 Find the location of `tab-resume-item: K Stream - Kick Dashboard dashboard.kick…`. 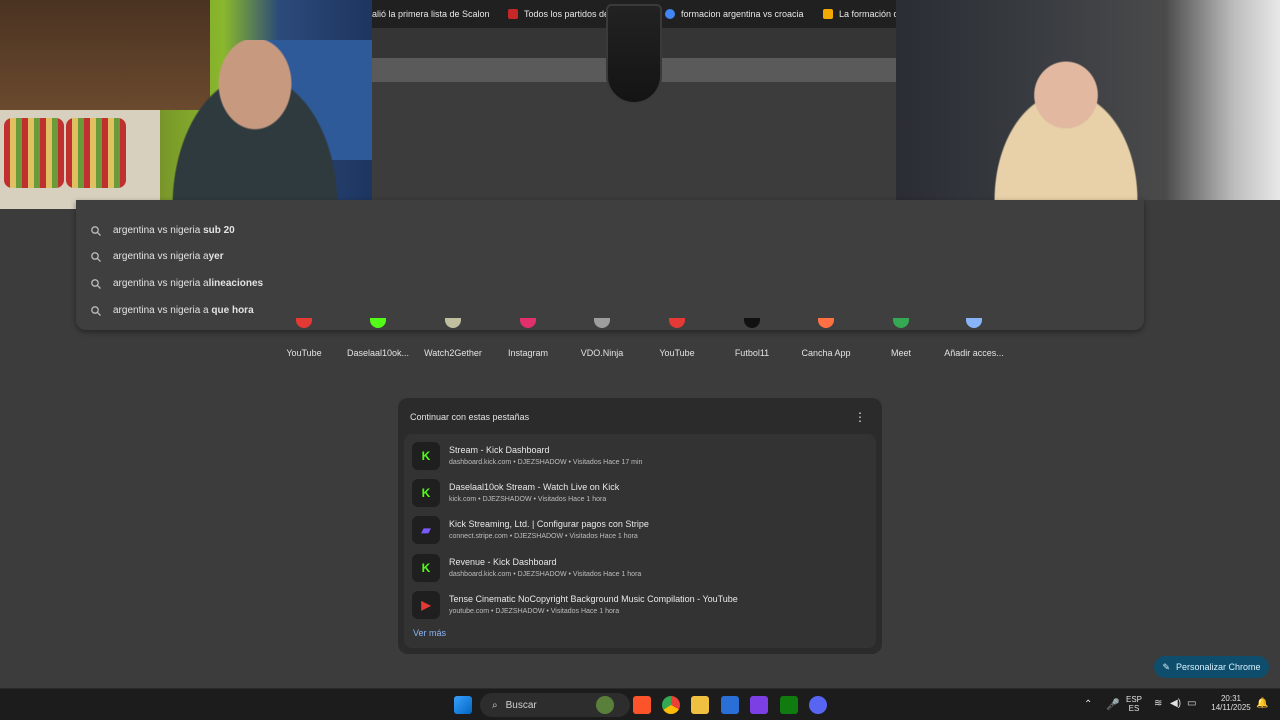

tab-resume-item: K Stream - Kick Dashboard dashboard.kick… is located at coordinates (640, 456).